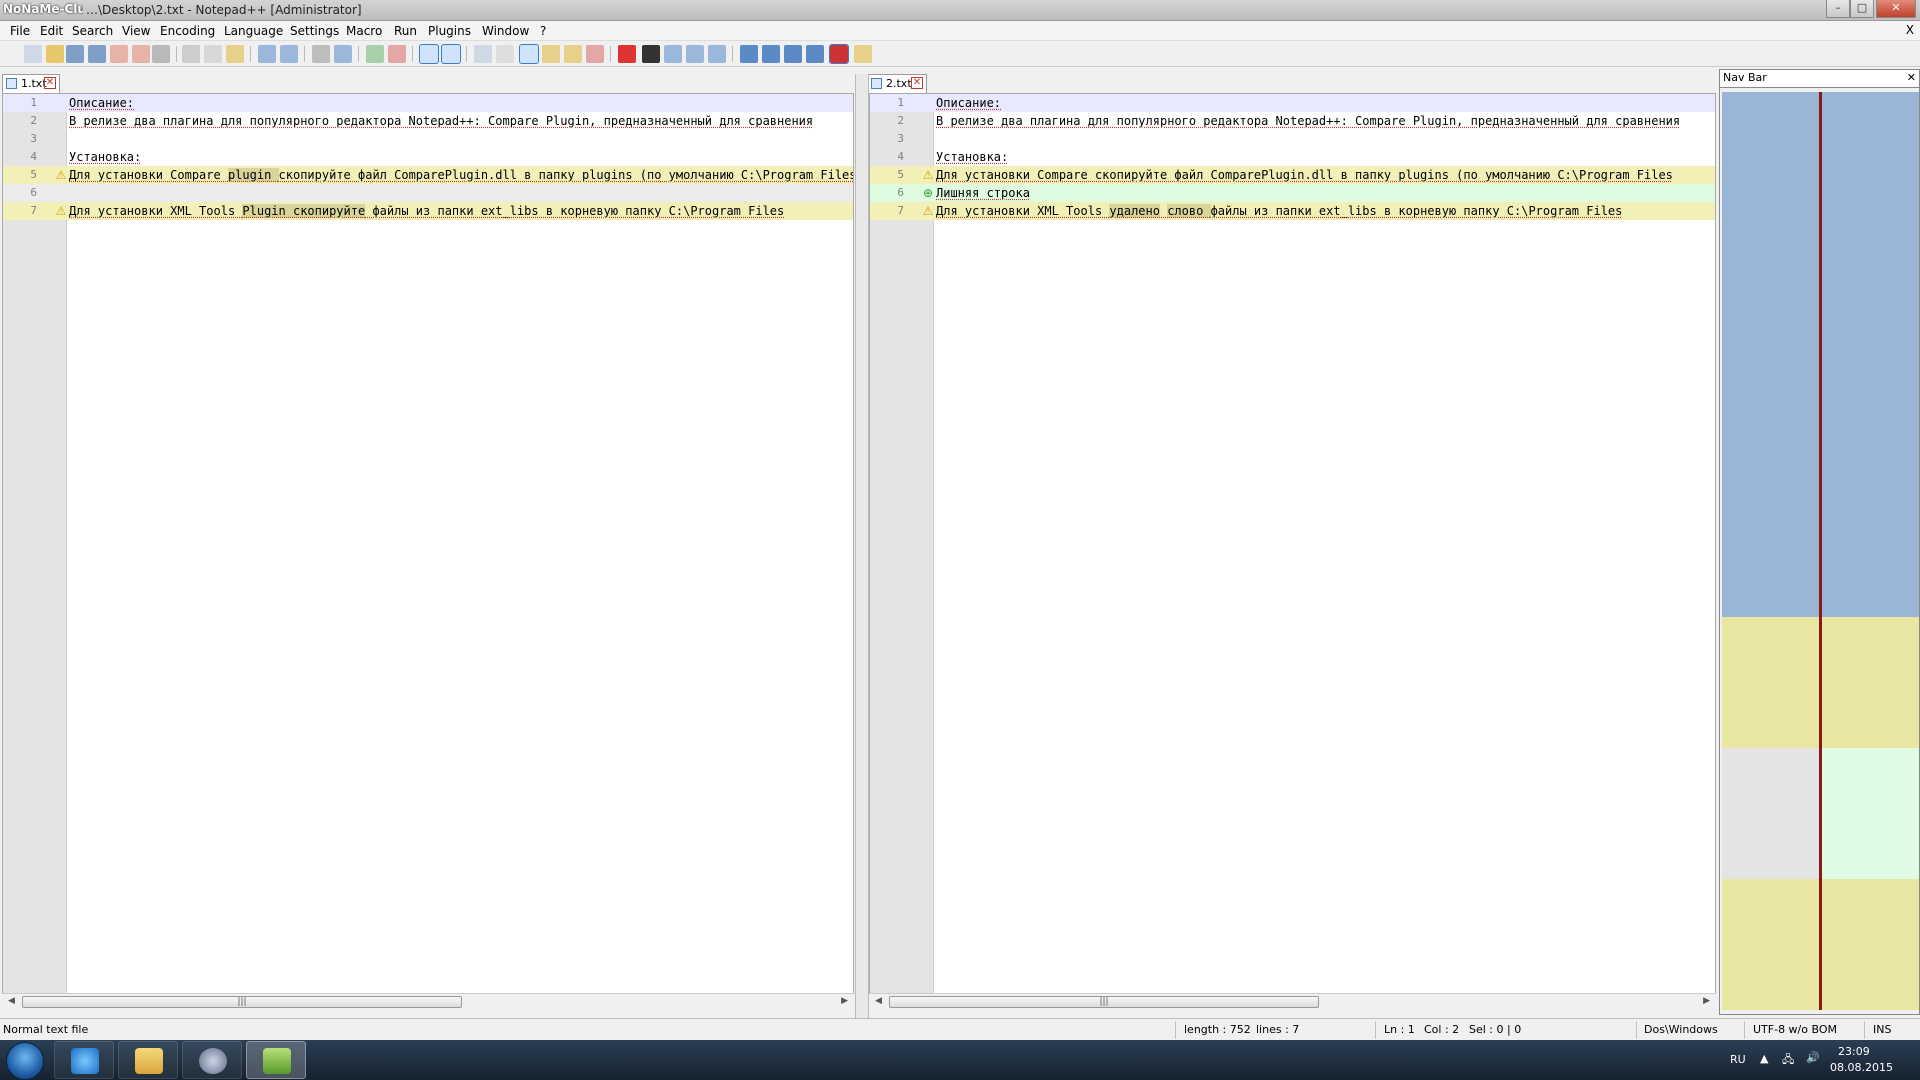 The height and width of the screenshot is (1080, 1920). Describe the element at coordinates (51, 31) in the screenshot. I see `menu-edit: Edit` at that location.